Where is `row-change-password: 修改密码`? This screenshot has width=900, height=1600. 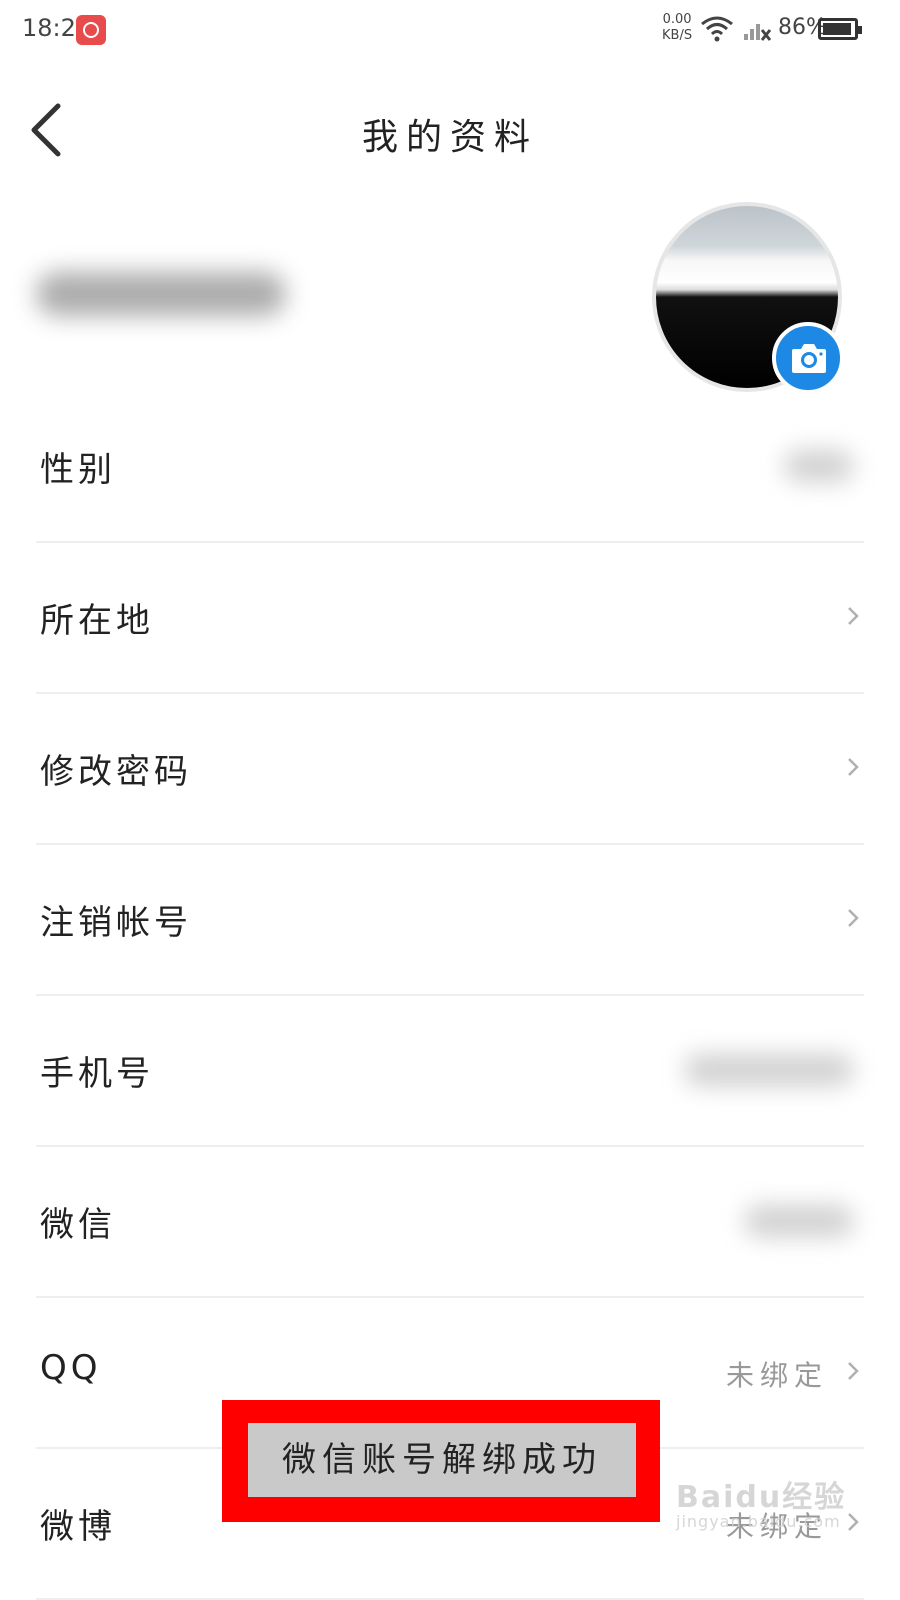 row-change-password: 修改密码 is located at coordinates (450, 769).